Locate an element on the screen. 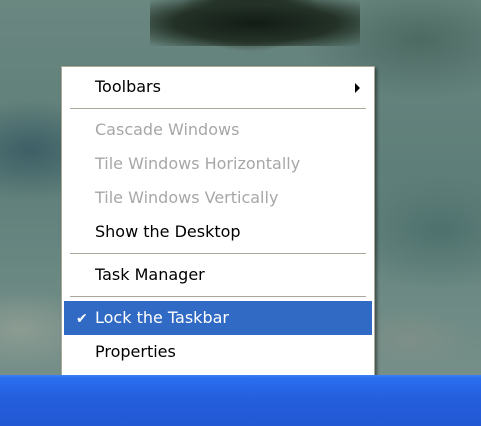  wallpaper-dark-rock is located at coordinates (255, 23).